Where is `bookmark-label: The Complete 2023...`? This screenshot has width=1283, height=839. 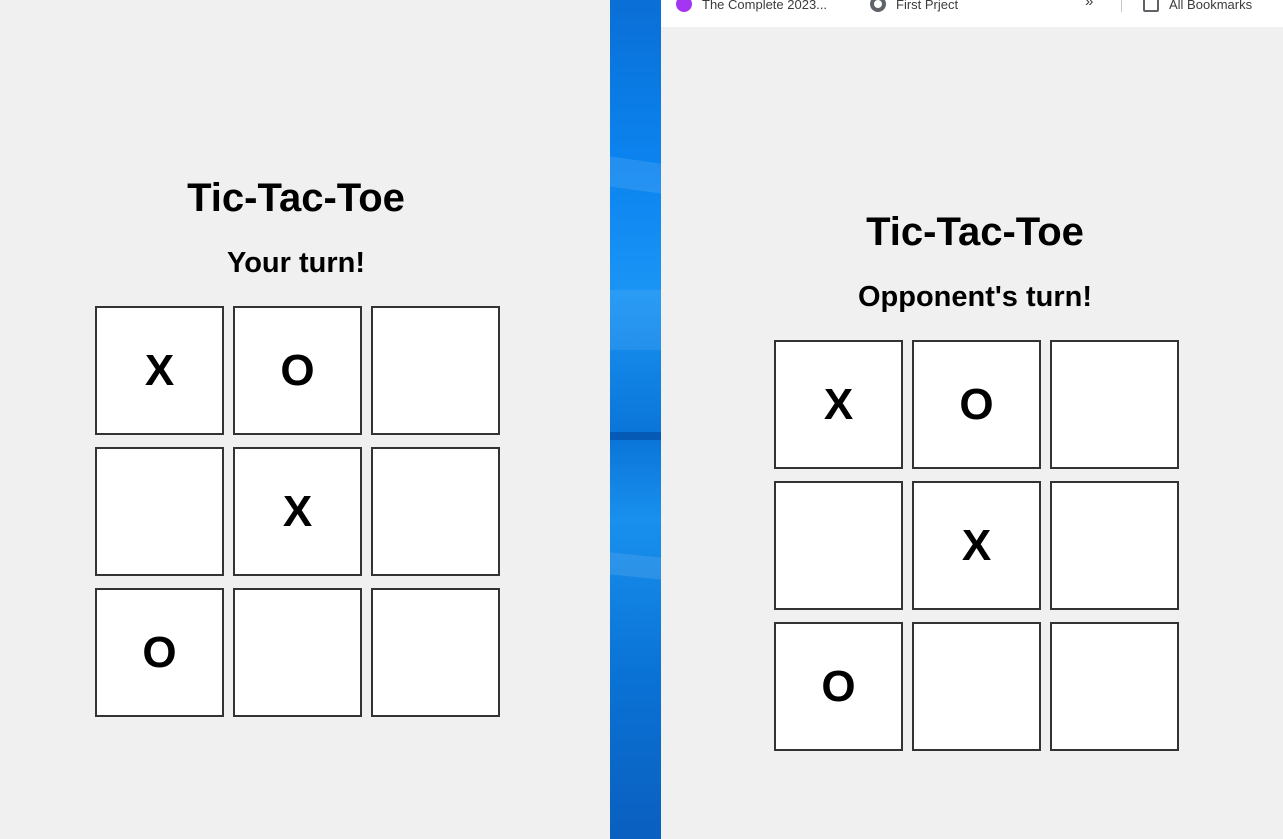
bookmark-label: The Complete 2023... is located at coordinates (765, 6).